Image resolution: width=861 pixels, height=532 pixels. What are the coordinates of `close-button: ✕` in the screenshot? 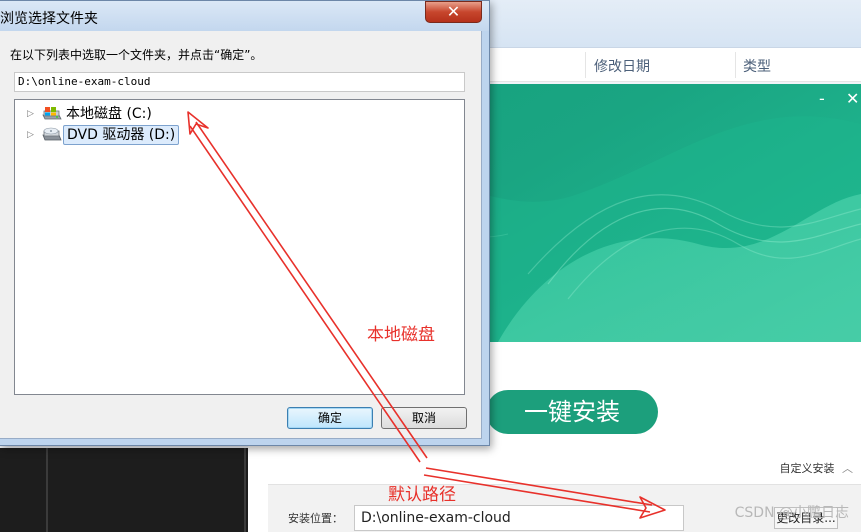 It's located at (852, 99).